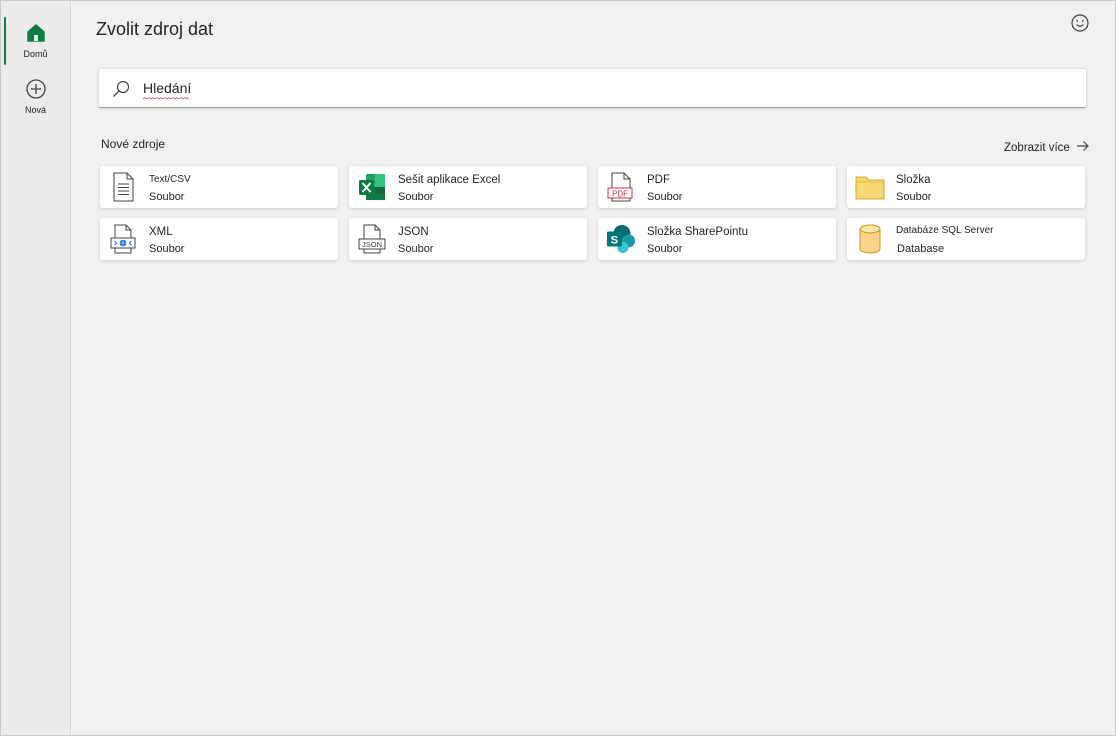 The width and height of the screenshot is (1116, 736). Describe the element at coordinates (913, 180) in the screenshot. I see `source-card-name: Složka` at that location.